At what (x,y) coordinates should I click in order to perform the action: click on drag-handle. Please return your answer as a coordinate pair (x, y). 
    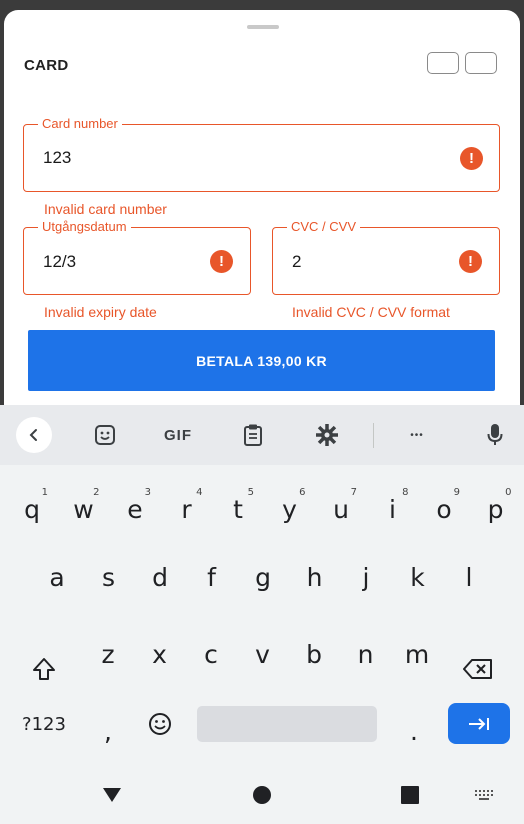
    Looking at the image, I should click on (263, 27).